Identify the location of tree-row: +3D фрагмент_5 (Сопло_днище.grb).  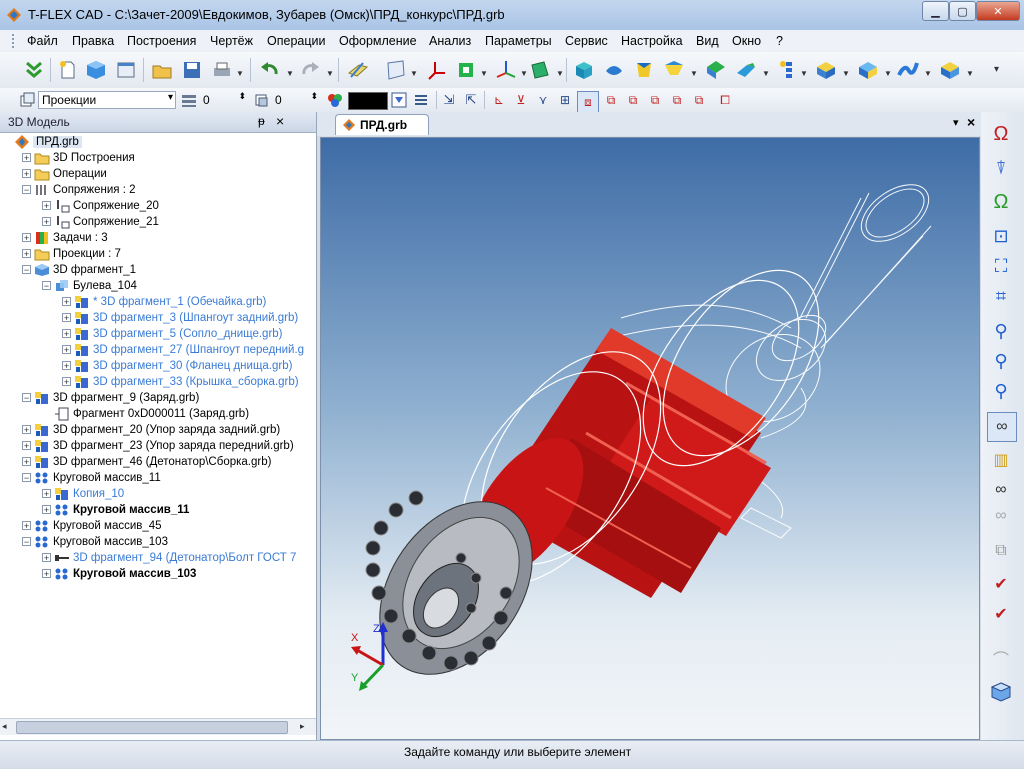
(172, 334).